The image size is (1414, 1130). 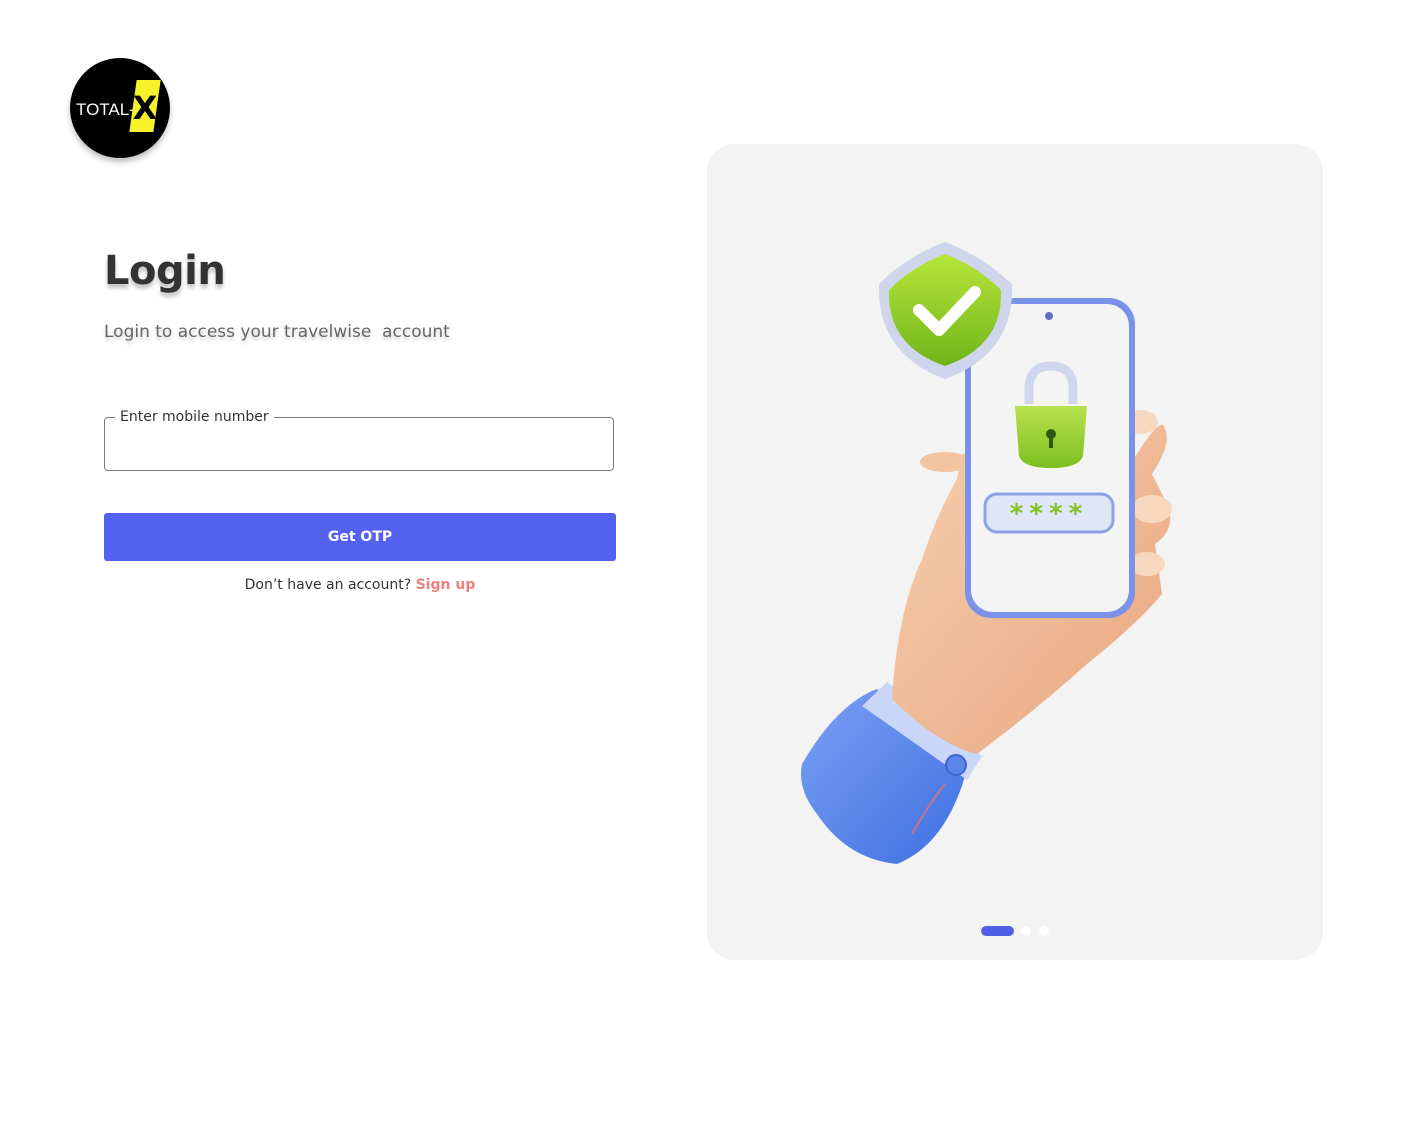 What do you see at coordinates (1019, 931) in the screenshot?
I see `carousel-indicator` at bounding box center [1019, 931].